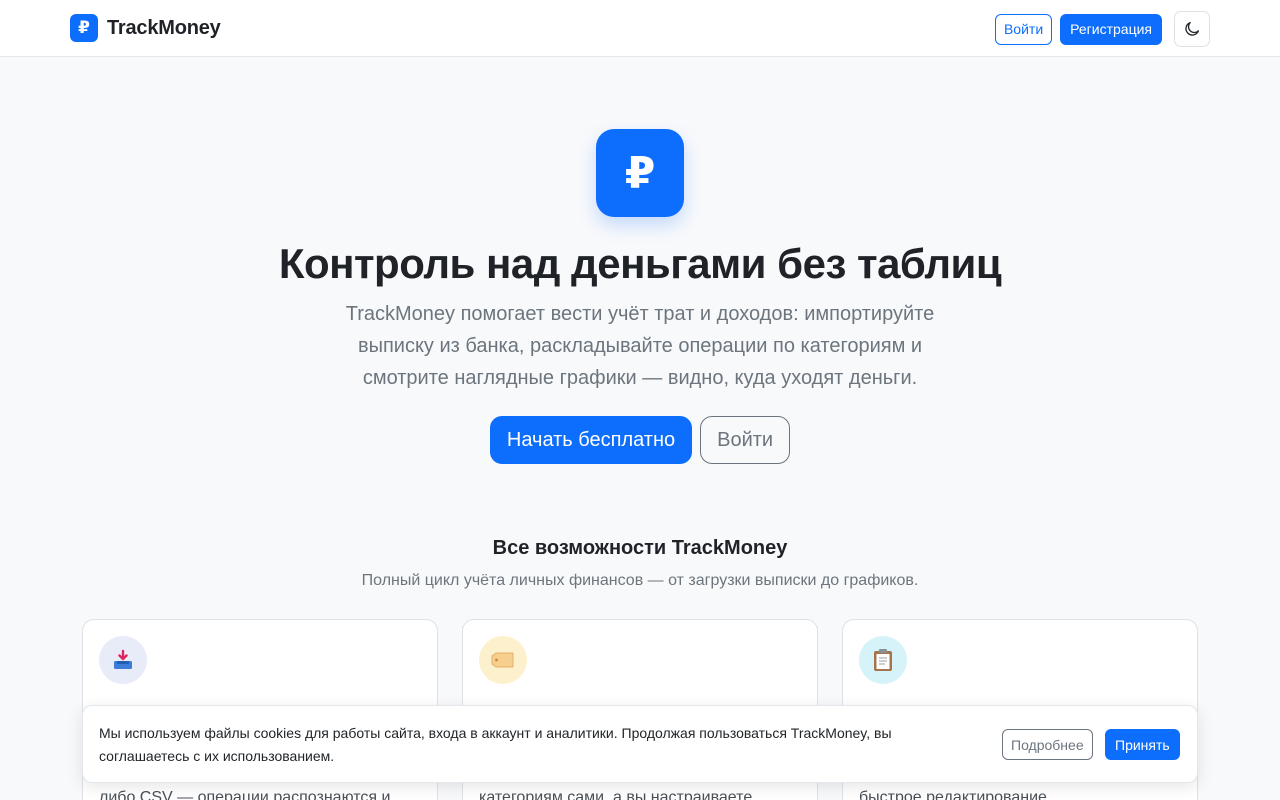  What do you see at coordinates (640, 263) in the screenshot?
I see `hero-title: Контроль над деньгами без таблиц` at bounding box center [640, 263].